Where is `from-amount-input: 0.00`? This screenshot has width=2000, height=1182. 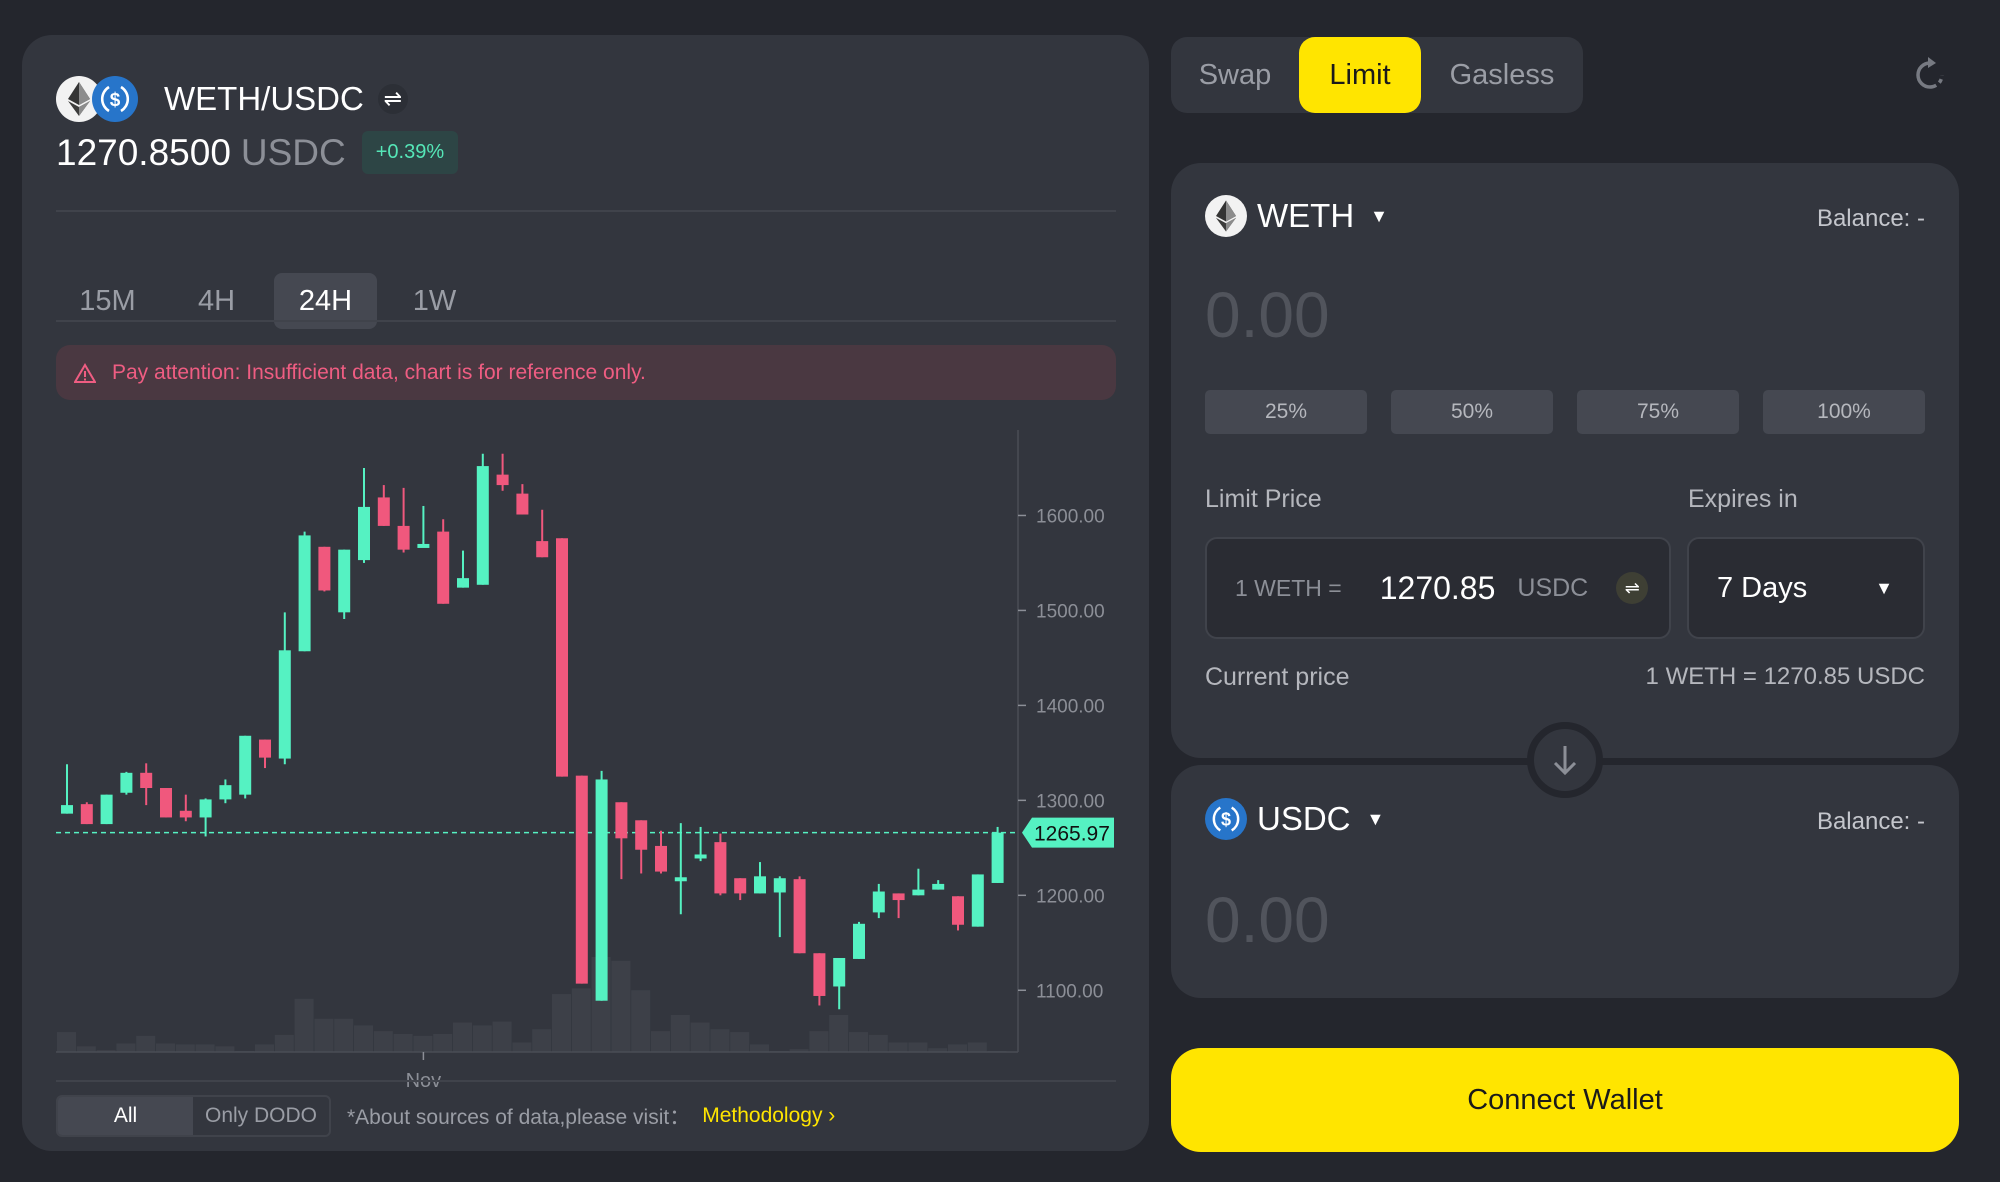
from-amount-input: 0.00 is located at coordinates (1267, 315).